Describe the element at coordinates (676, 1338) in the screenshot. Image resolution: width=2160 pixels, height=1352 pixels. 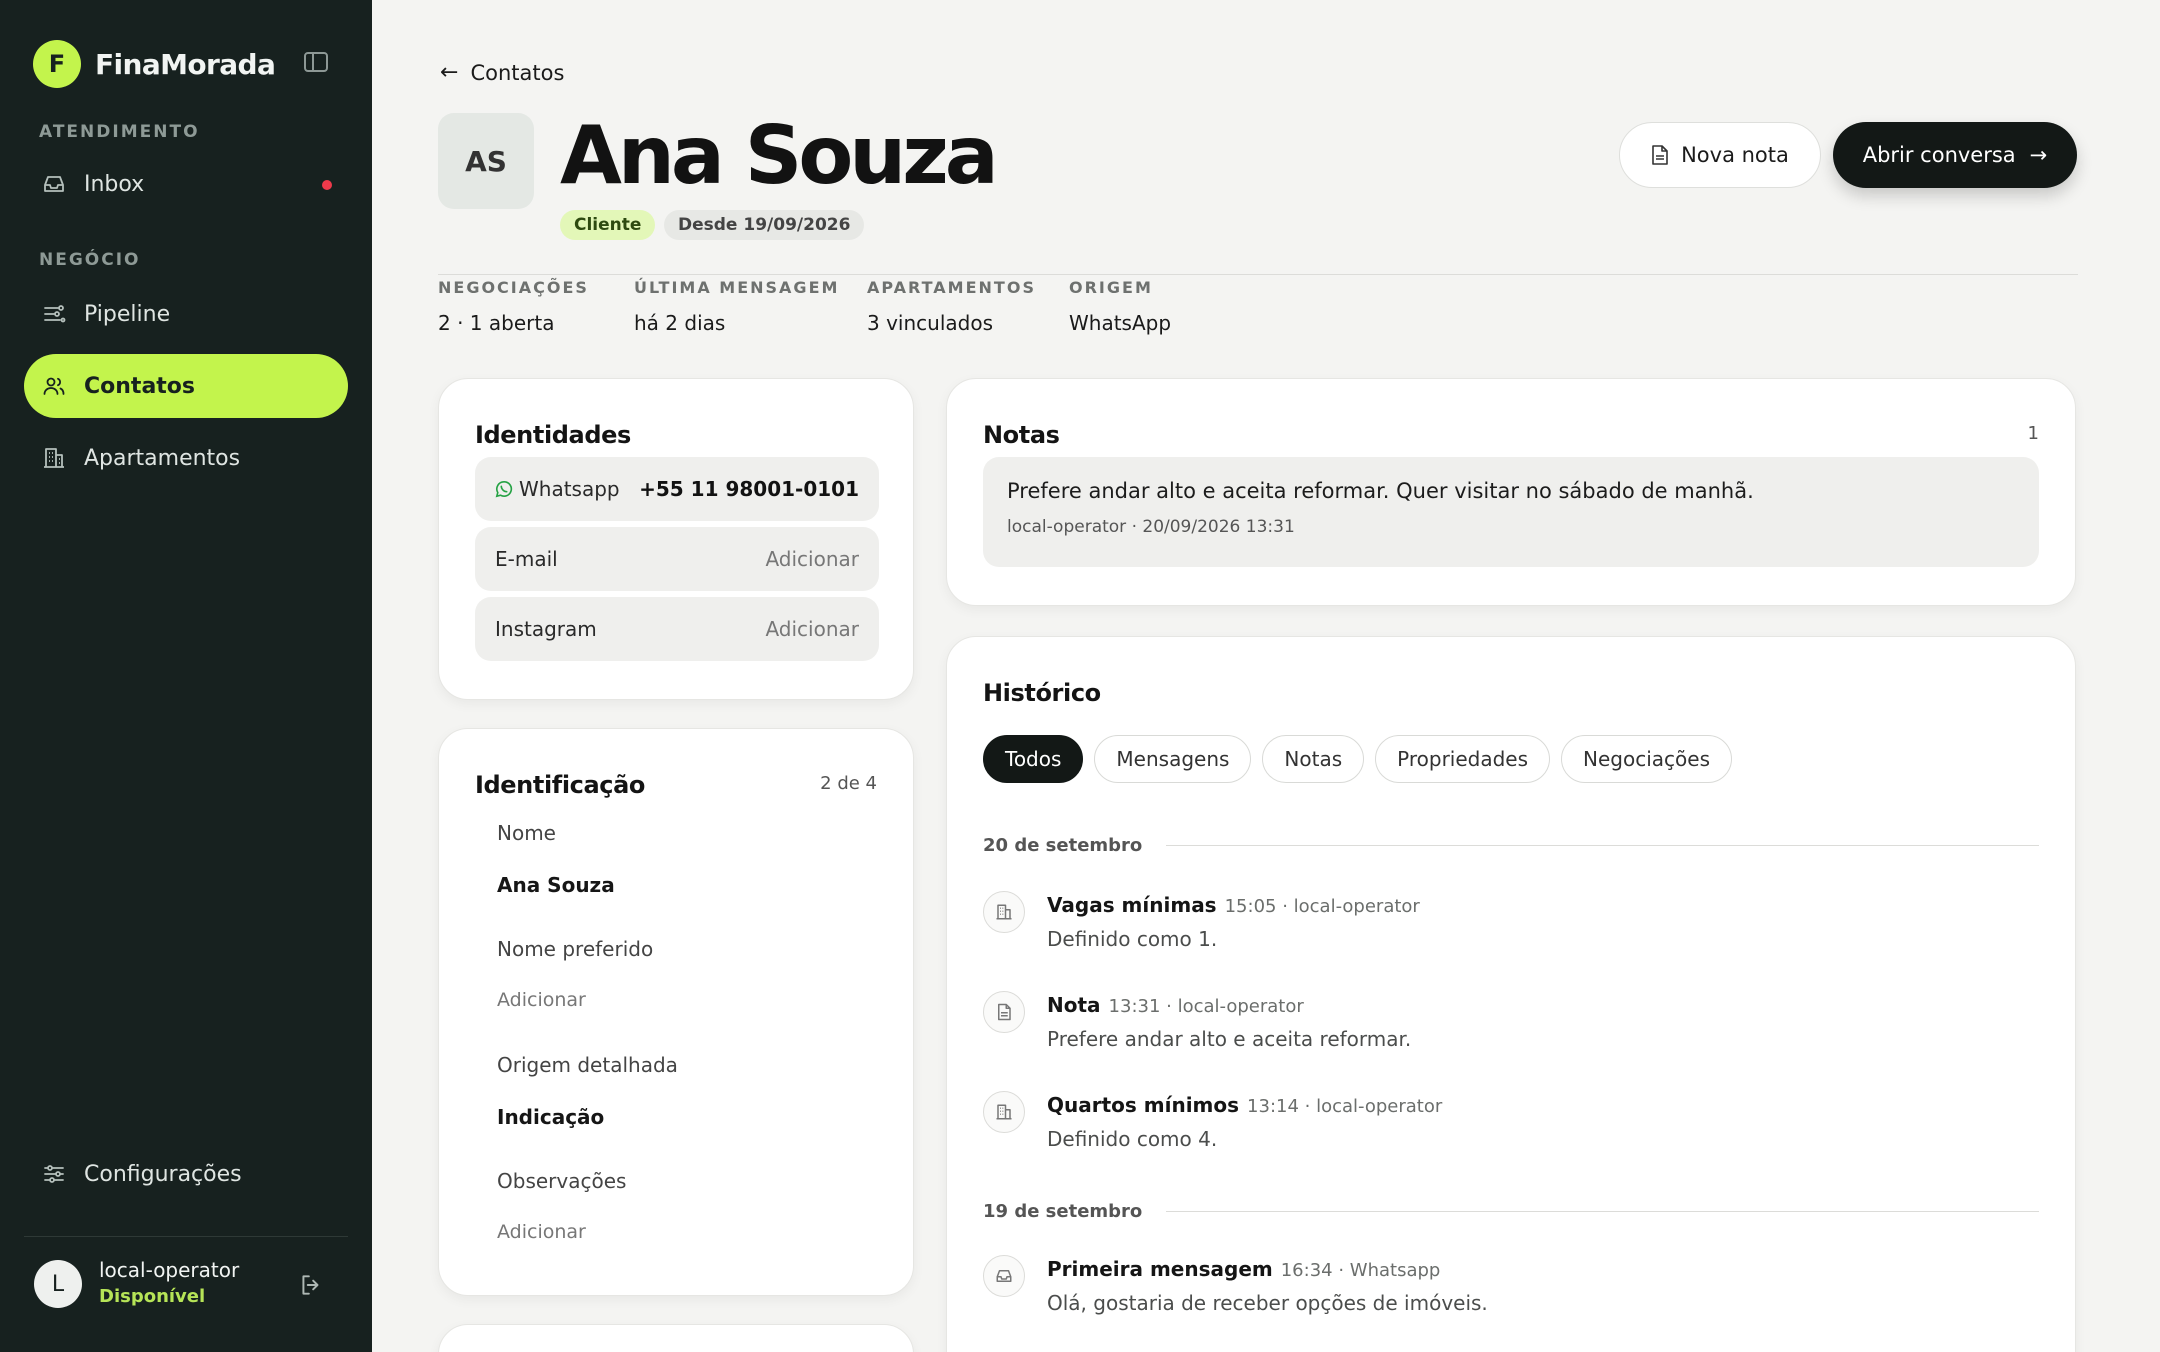
I see `next-card` at that location.